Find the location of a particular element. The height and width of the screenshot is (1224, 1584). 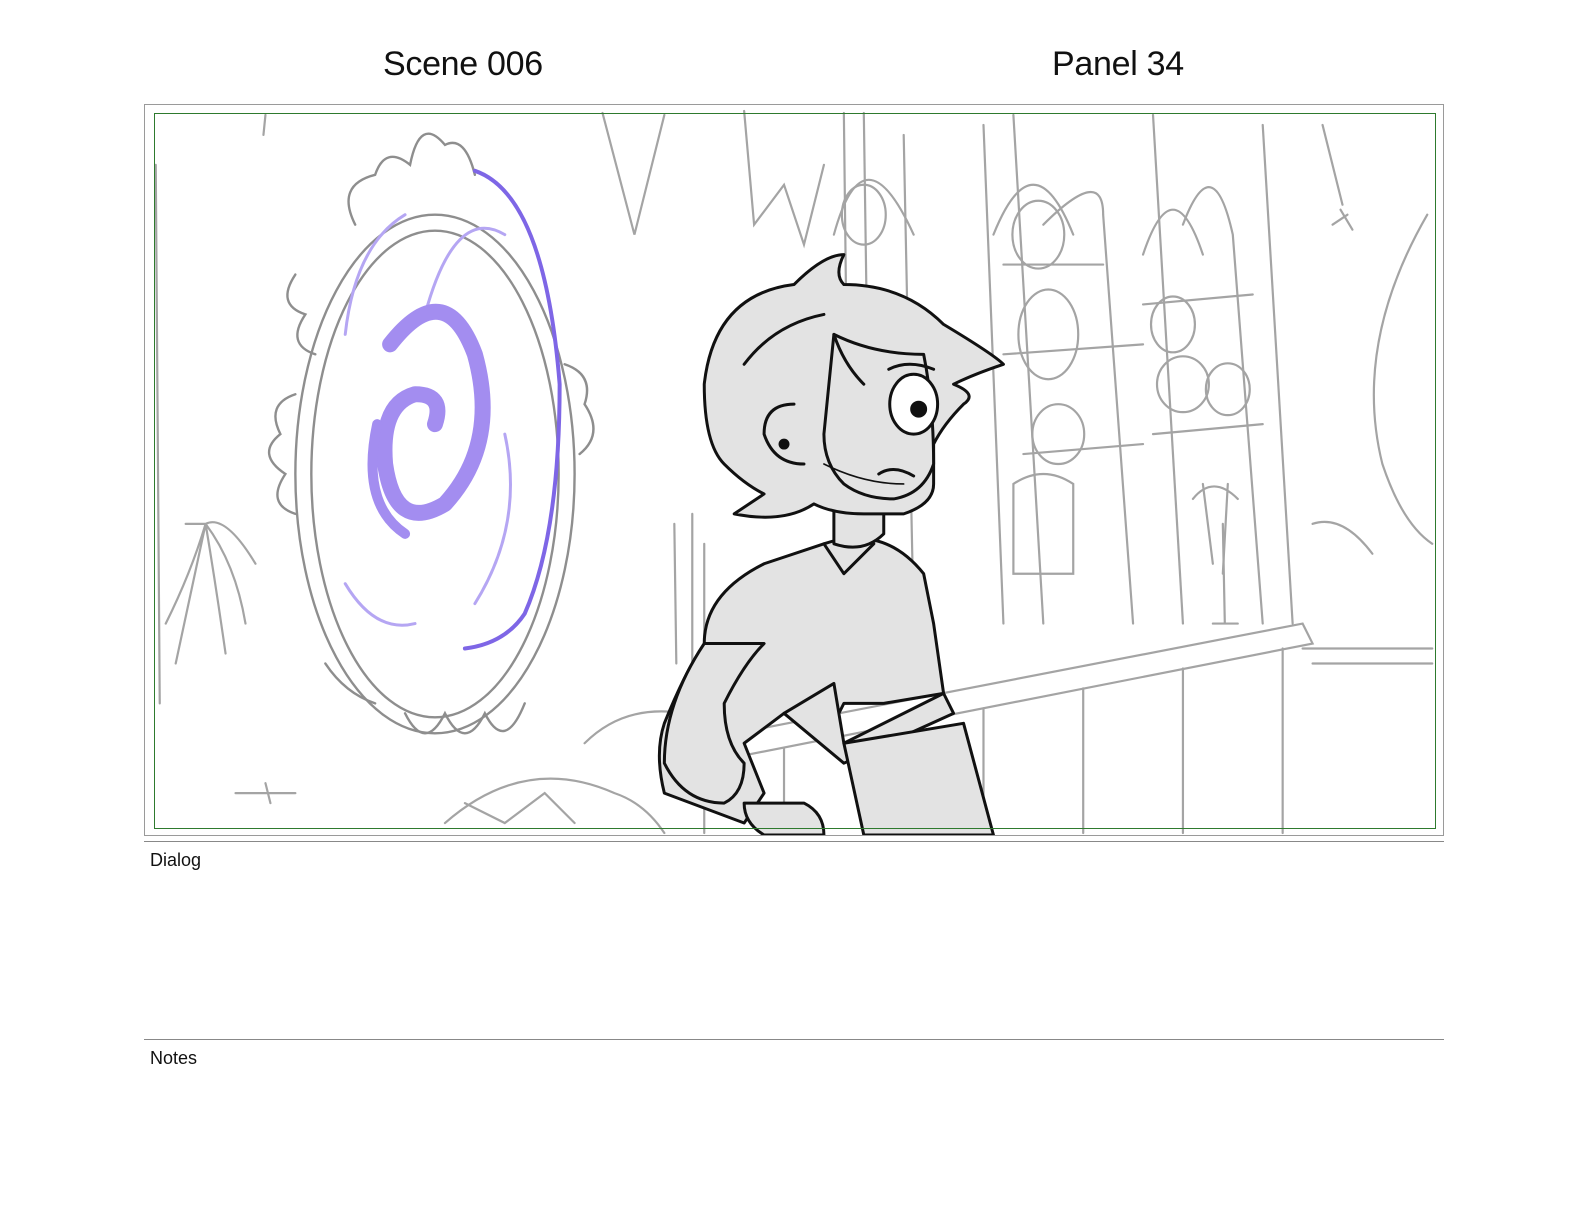

character-drawing is located at coordinates (831, 544).